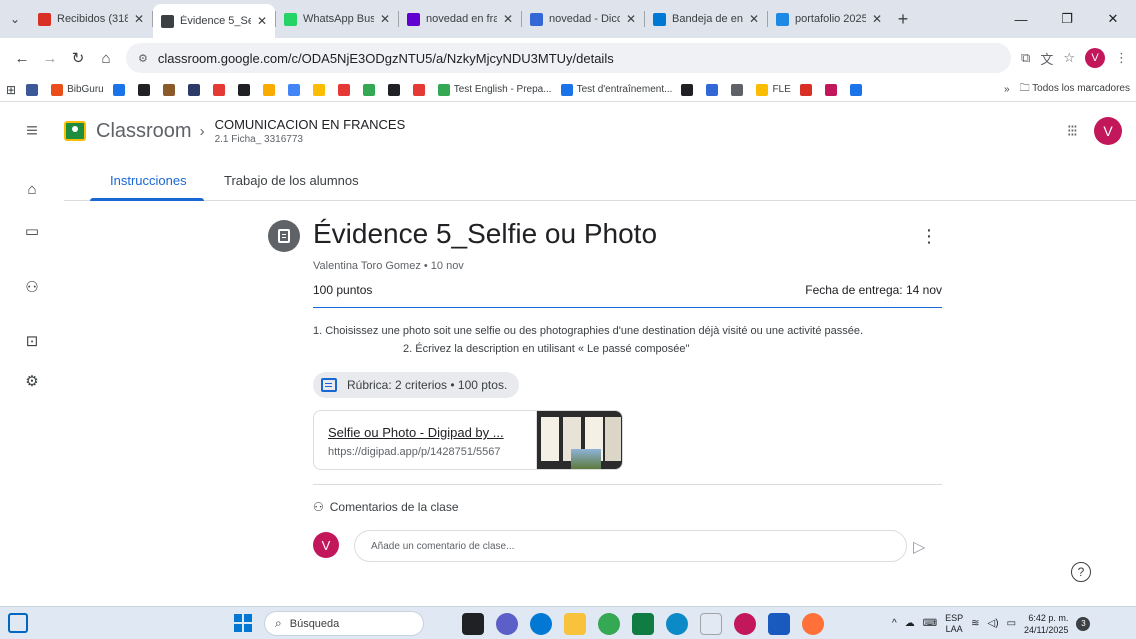 The width and height of the screenshot is (1136, 639). Describe the element at coordinates (32, 189) in the screenshot. I see `home-icon: ⌂` at that location.